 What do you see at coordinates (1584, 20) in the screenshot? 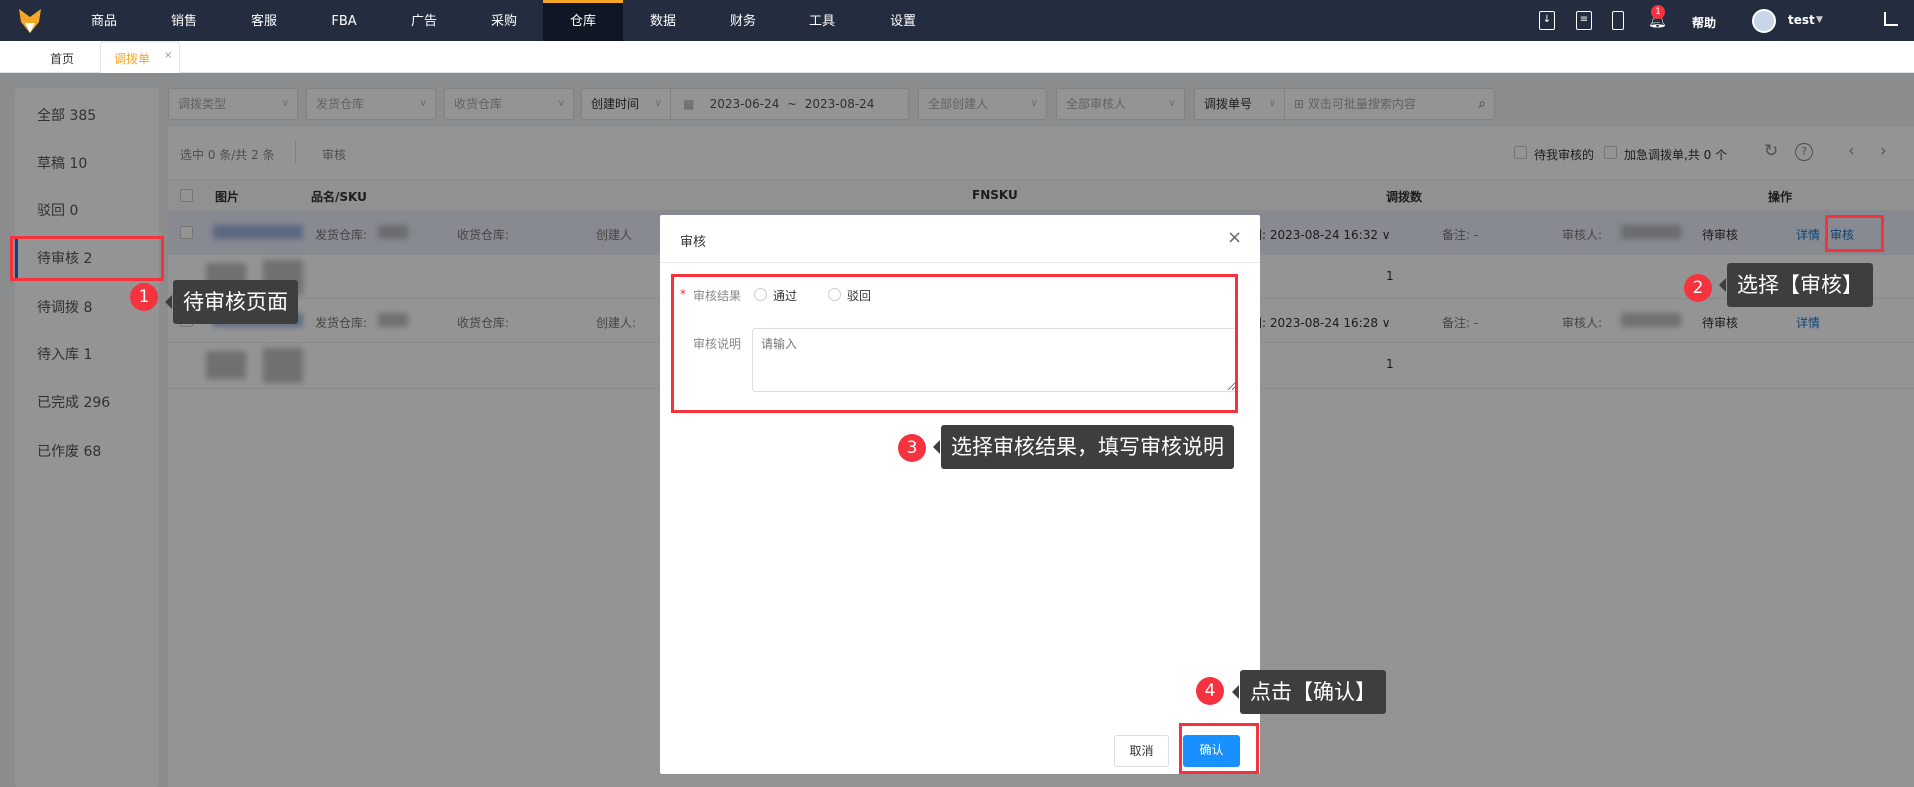
I see `document-add-icon: ≡` at bounding box center [1584, 20].